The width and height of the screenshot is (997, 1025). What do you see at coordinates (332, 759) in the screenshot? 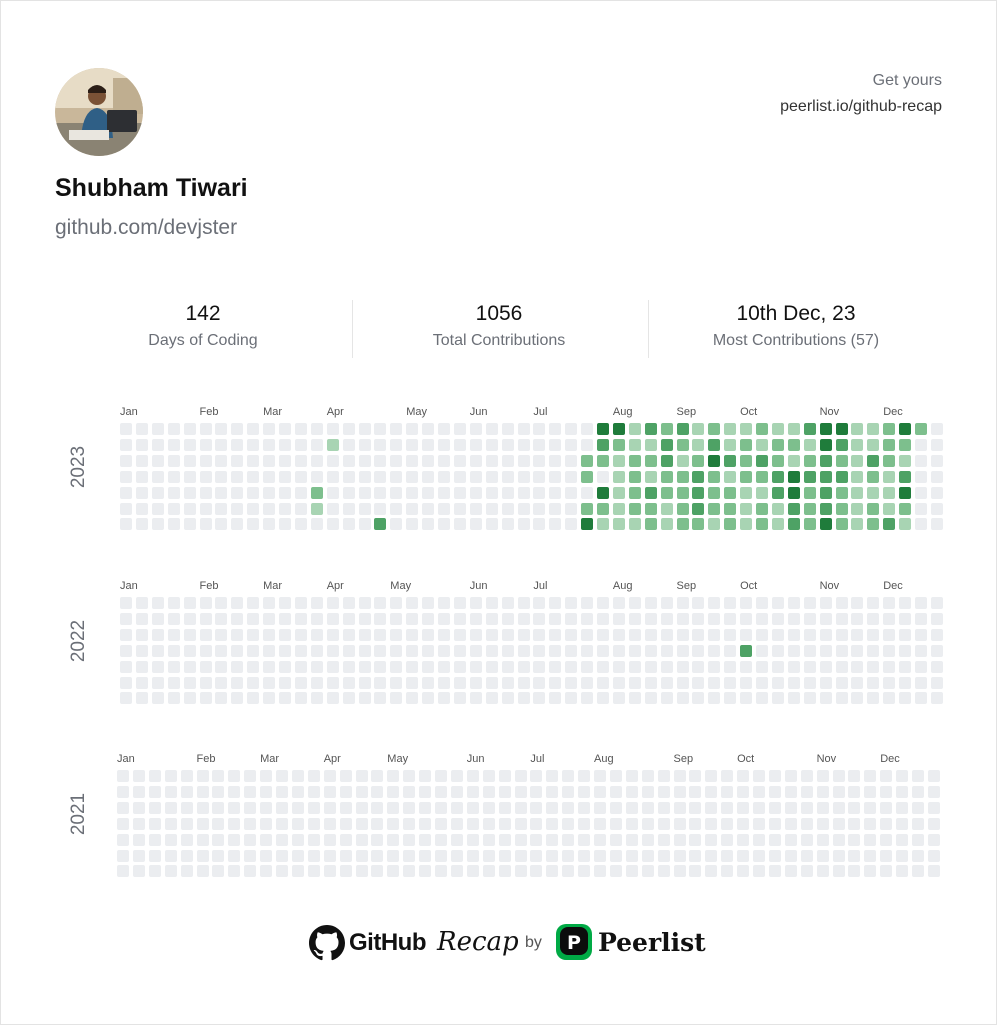
I see `month-label: Apr` at bounding box center [332, 759].